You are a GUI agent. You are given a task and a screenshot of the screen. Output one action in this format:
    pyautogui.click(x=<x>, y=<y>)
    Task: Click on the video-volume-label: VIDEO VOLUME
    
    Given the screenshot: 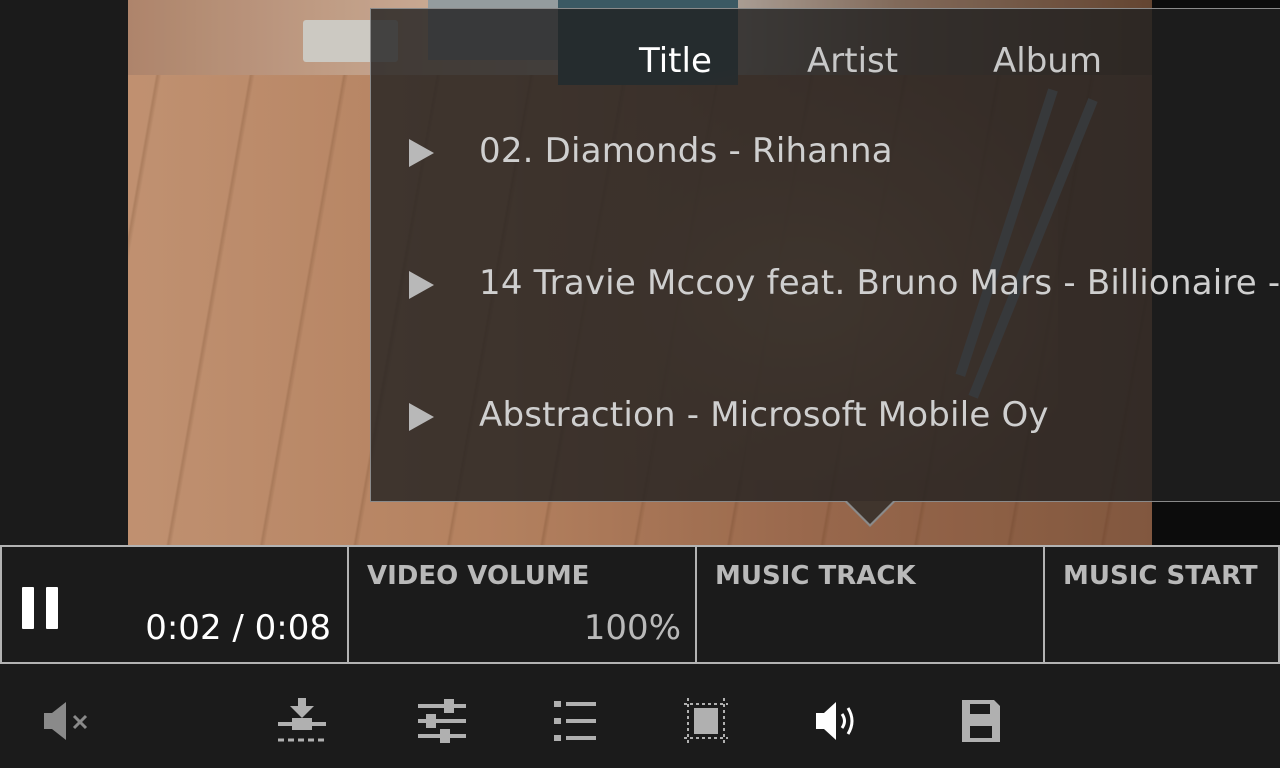 What is the action you would take?
    pyautogui.click(x=478, y=576)
    